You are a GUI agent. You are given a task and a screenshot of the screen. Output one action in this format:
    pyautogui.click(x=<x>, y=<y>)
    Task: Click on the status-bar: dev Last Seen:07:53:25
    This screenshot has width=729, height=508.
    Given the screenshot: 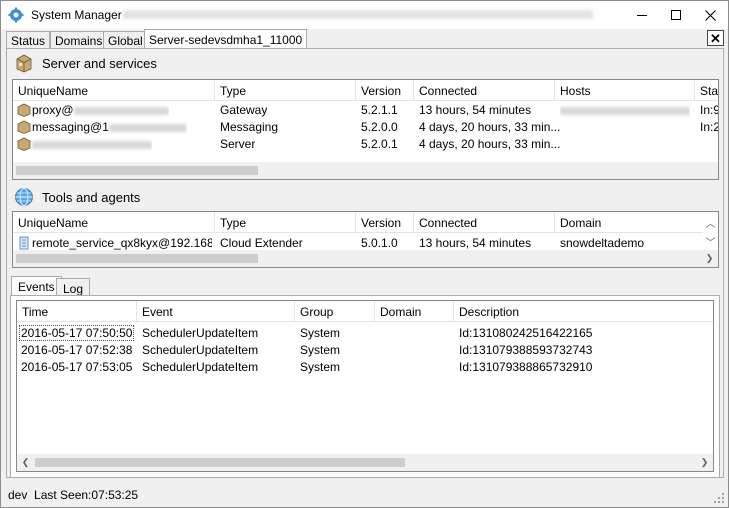 What is the action you would take?
    pyautogui.click(x=364, y=495)
    